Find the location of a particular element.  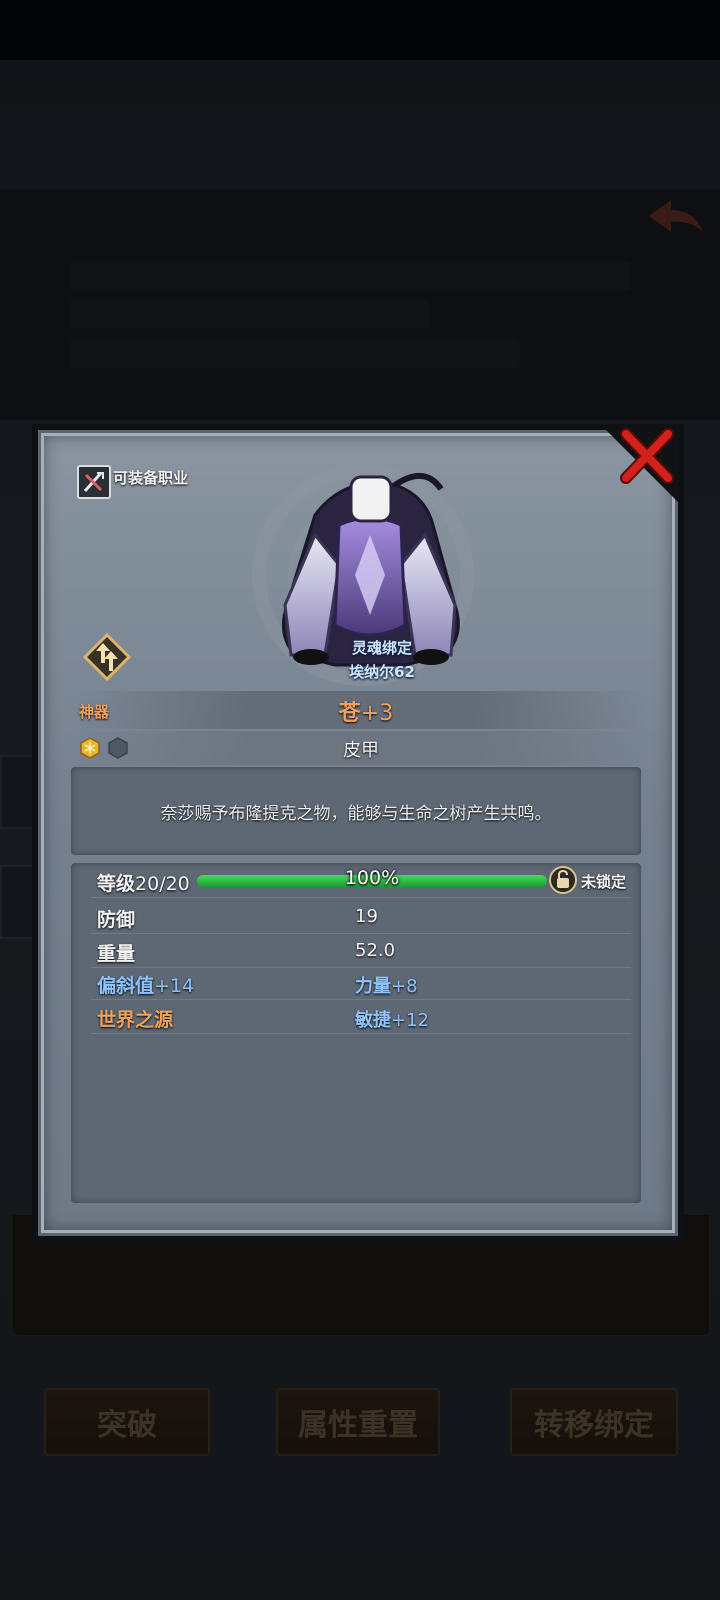

upgrade-arrow-icon is located at coordinates (107, 657).